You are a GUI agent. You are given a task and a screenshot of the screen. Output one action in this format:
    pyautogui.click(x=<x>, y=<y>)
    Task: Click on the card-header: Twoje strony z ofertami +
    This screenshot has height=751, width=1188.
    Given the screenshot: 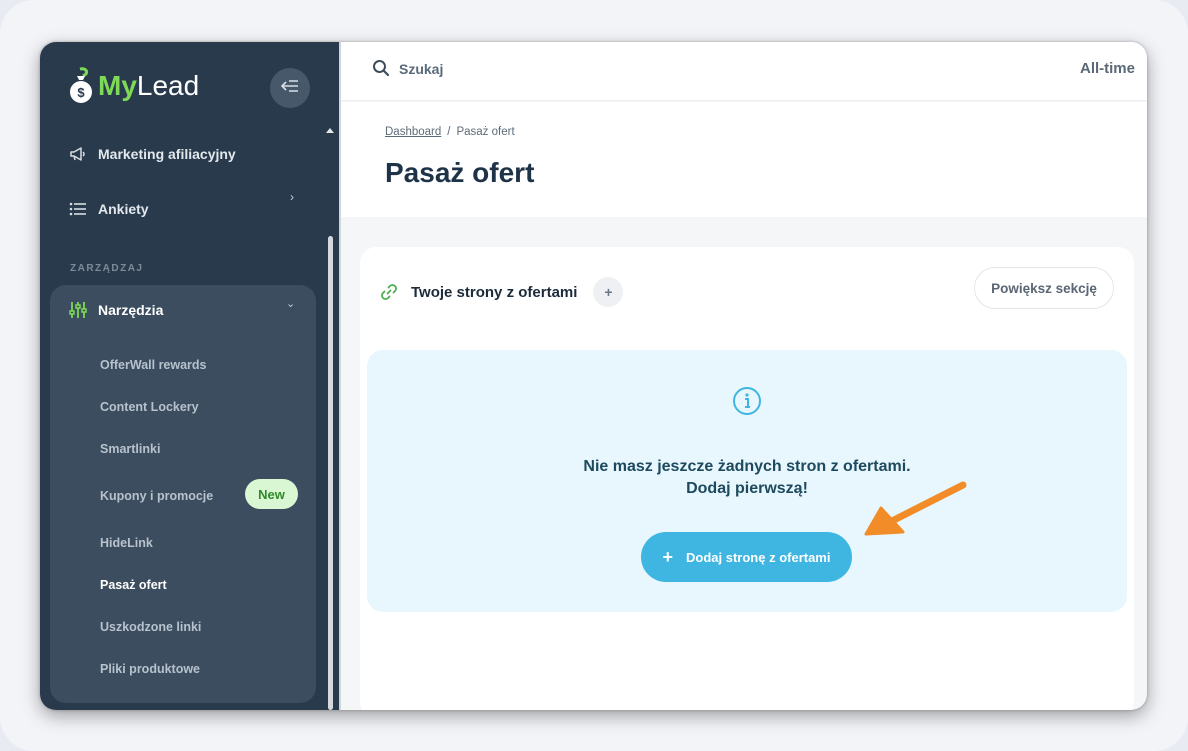 What is the action you would take?
    pyautogui.click(x=502, y=292)
    